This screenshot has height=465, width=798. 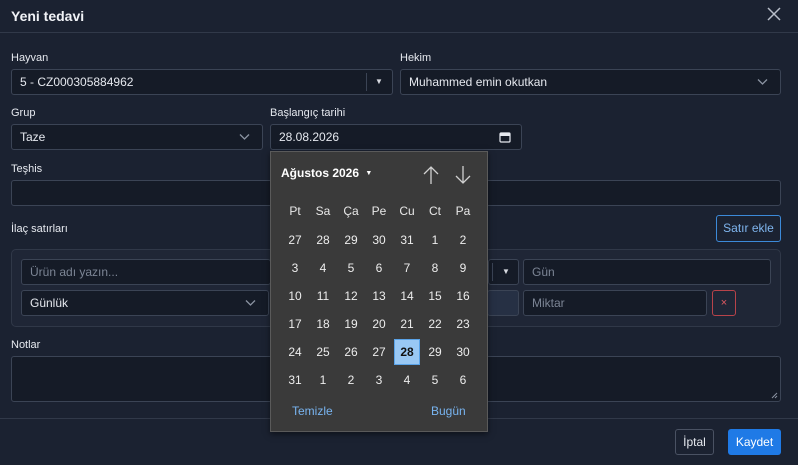 What do you see at coordinates (351, 324) in the screenshot?
I see `calendar-day: 19` at bounding box center [351, 324].